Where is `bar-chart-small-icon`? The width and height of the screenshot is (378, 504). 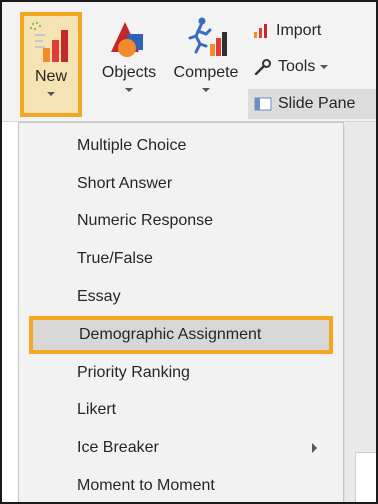
bar-chart-small-icon is located at coordinates (261, 31).